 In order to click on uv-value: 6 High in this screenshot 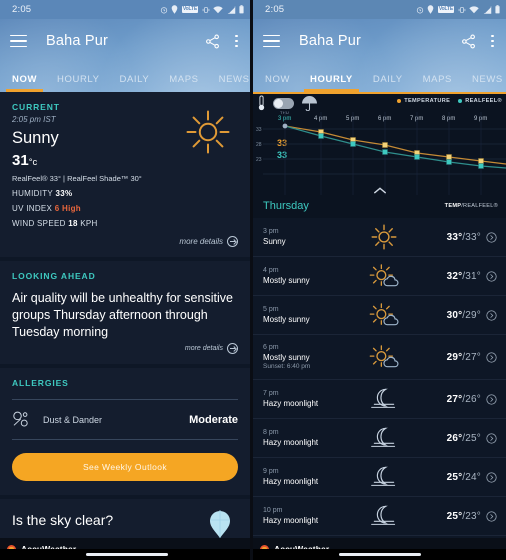, I will do `click(67, 208)`.